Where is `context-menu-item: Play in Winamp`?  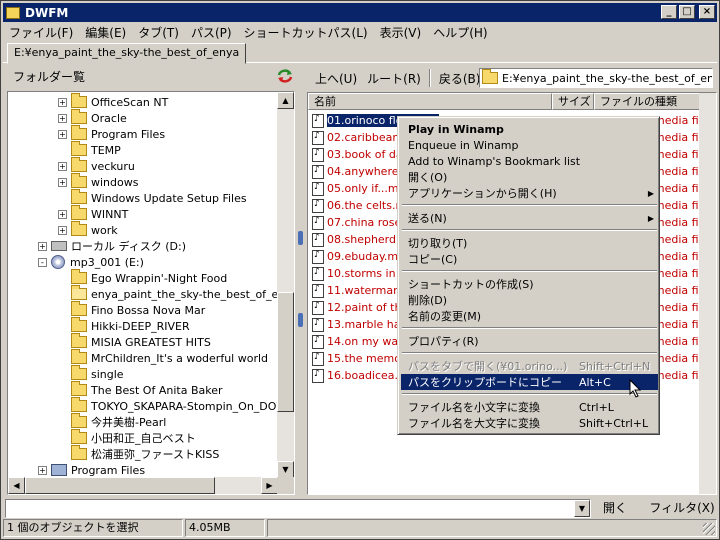
context-menu-item: Play in Winamp is located at coordinates (529, 129).